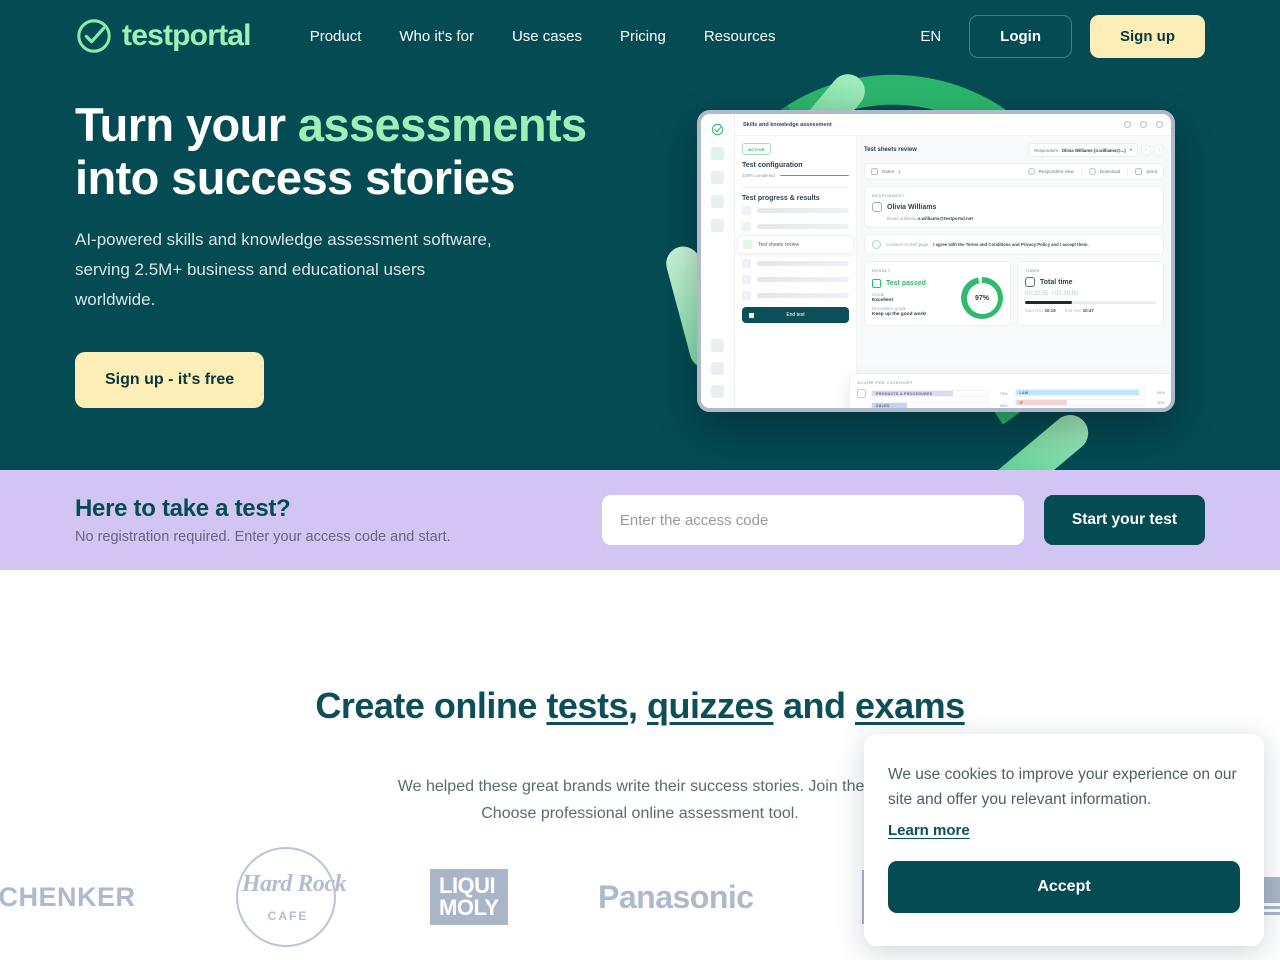 The width and height of the screenshot is (1280, 960). What do you see at coordinates (781, 198) in the screenshot?
I see `mockup-progress-title: Test progress & results` at bounding box center [781, 198].